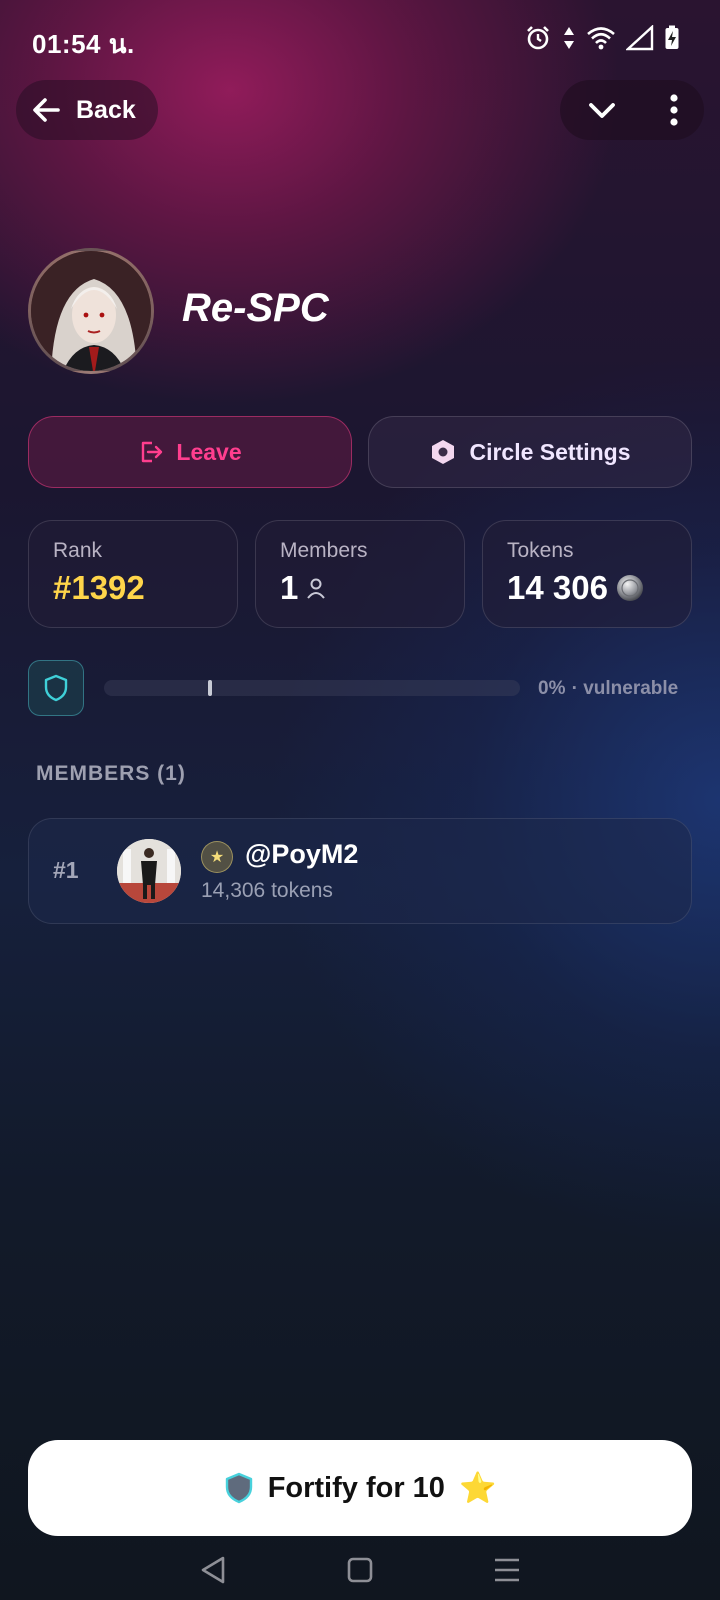 This screenshot has height=1600, width=720. I want to click on defense-progress-bar, so click(312, 688).